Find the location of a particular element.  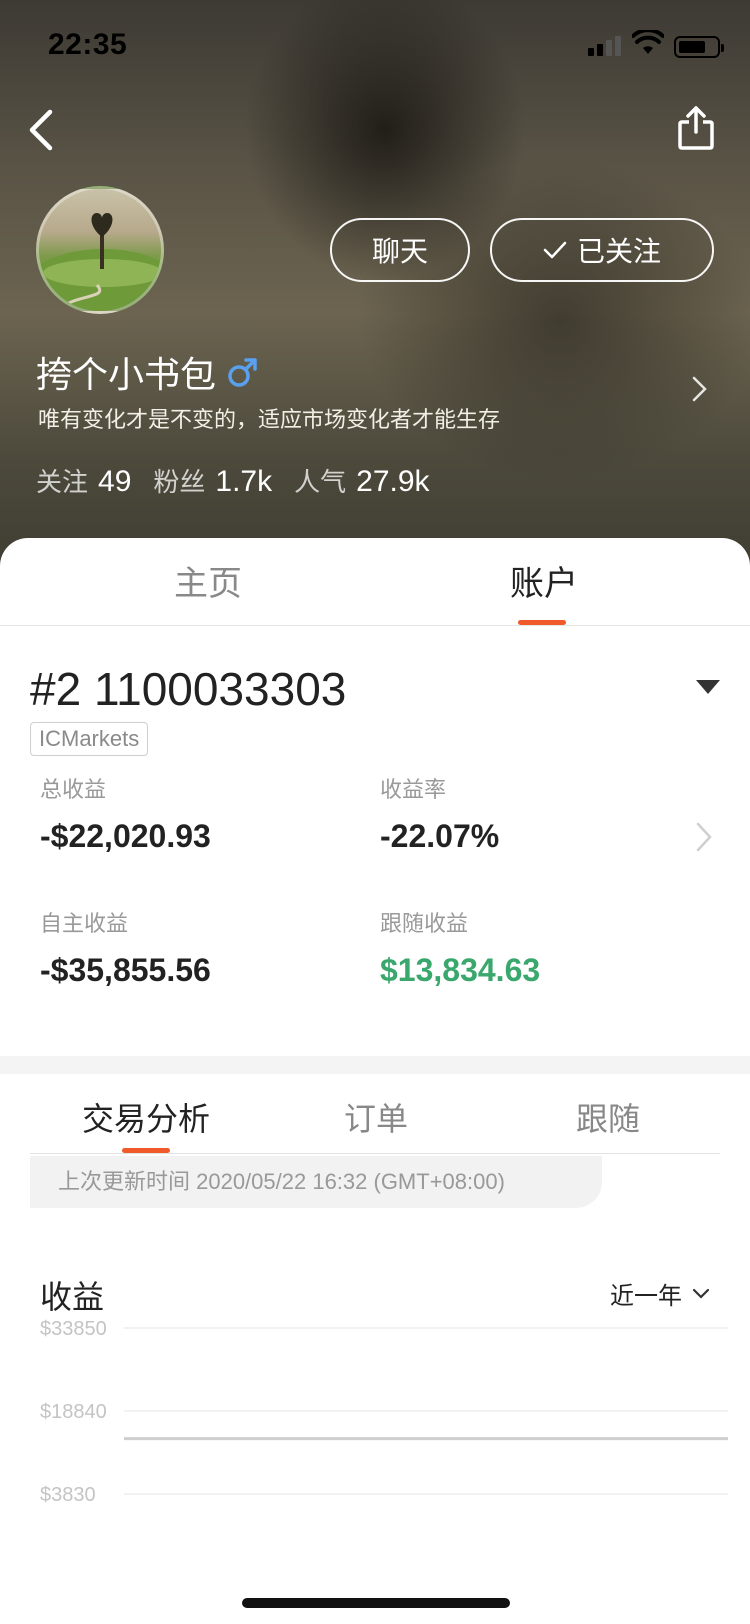

stat-followers-label: 粉丝 is located at coordinates (179, 482).